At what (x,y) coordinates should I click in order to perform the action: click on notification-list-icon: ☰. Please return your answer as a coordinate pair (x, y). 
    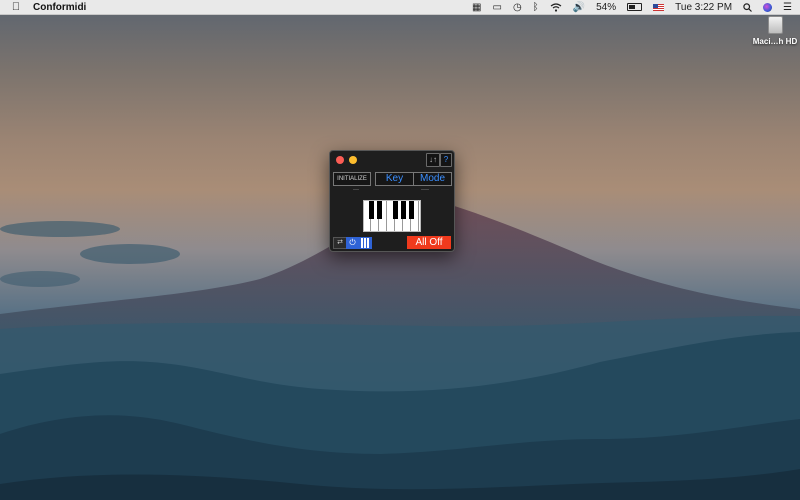
    Looking at the image, I should click on (787, 7).